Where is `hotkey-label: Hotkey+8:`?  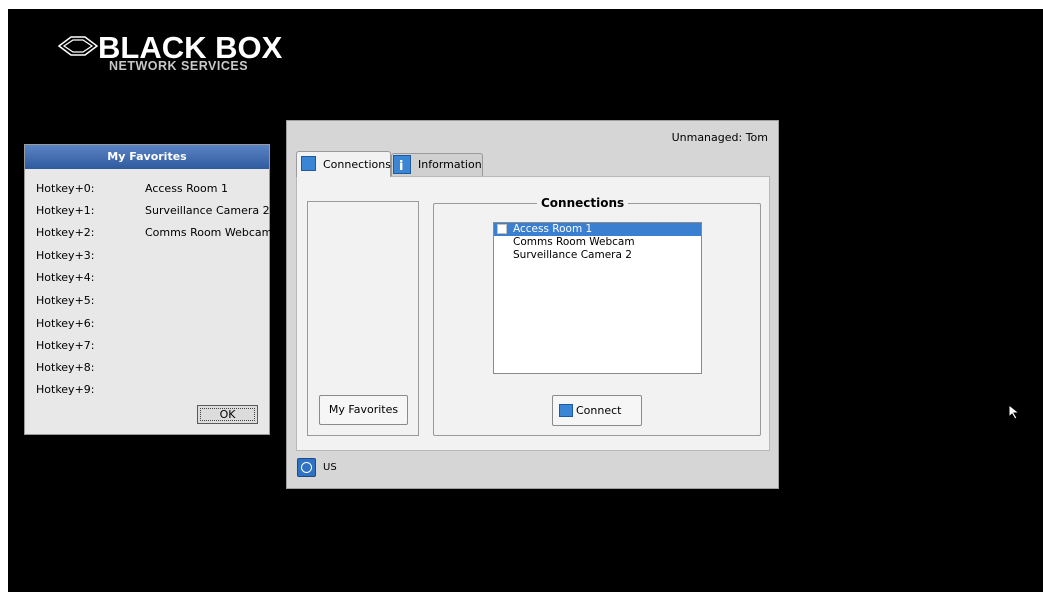 hotkey-label: Hotkey+8: is located at coordinates (65, 367).